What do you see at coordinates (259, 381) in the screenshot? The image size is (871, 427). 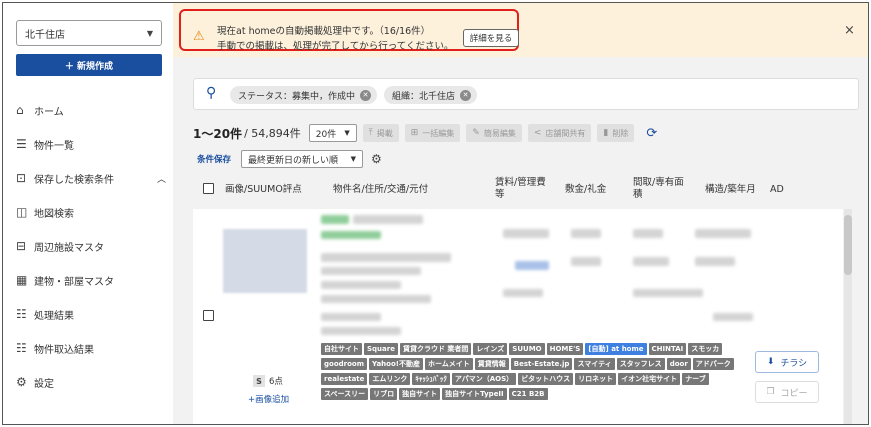 I see `suumo-badge: S` at bounding box center [259, 381].